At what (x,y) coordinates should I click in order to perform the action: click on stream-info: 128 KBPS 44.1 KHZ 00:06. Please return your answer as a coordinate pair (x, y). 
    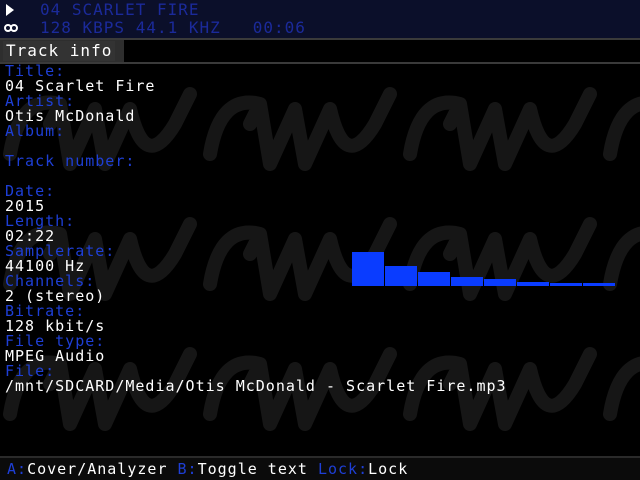
    Looking at the image, I should click on (173, 28).